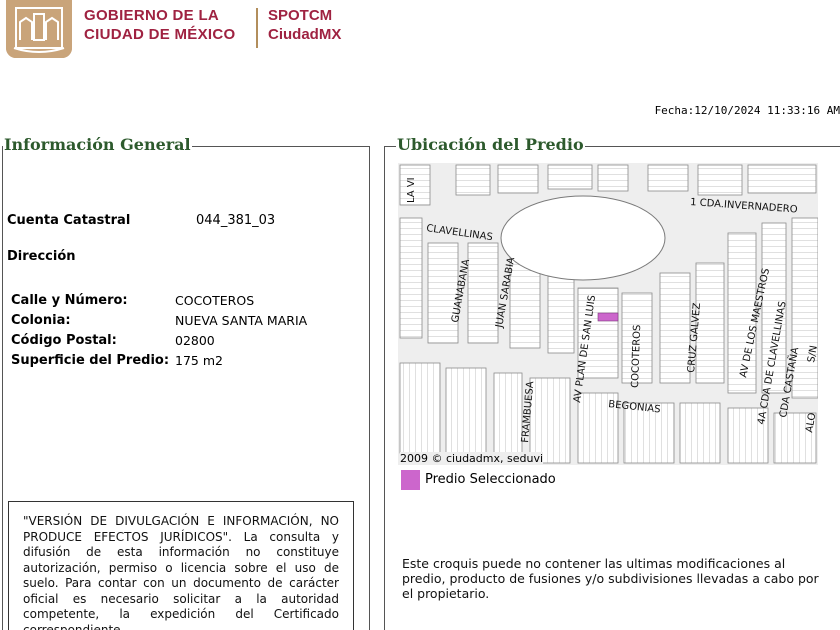 This screenshot has width=840, height=630. Describe the element at coordinates (236, 220) in the screenshot. I see `cuenta-catastral-value: 044_381_03` at that location.